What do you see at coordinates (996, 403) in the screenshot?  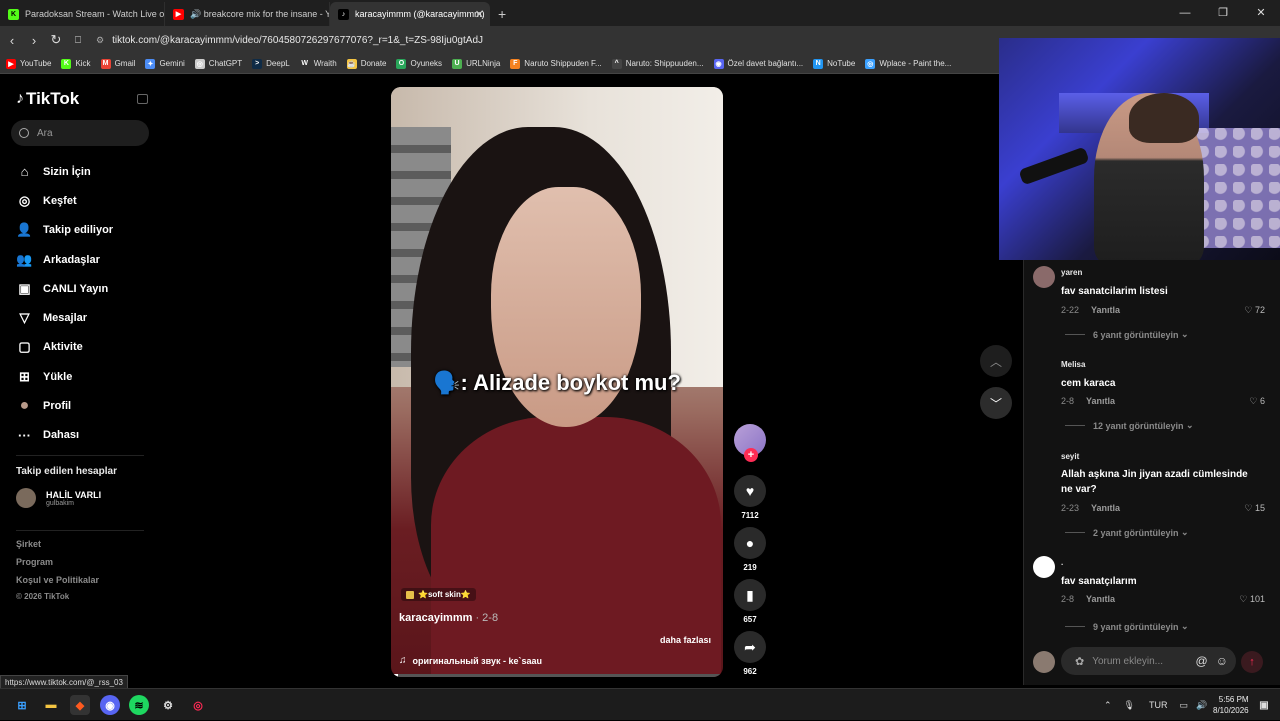 I see `next-video-button: ﹀` at bounding box center [996, 403].